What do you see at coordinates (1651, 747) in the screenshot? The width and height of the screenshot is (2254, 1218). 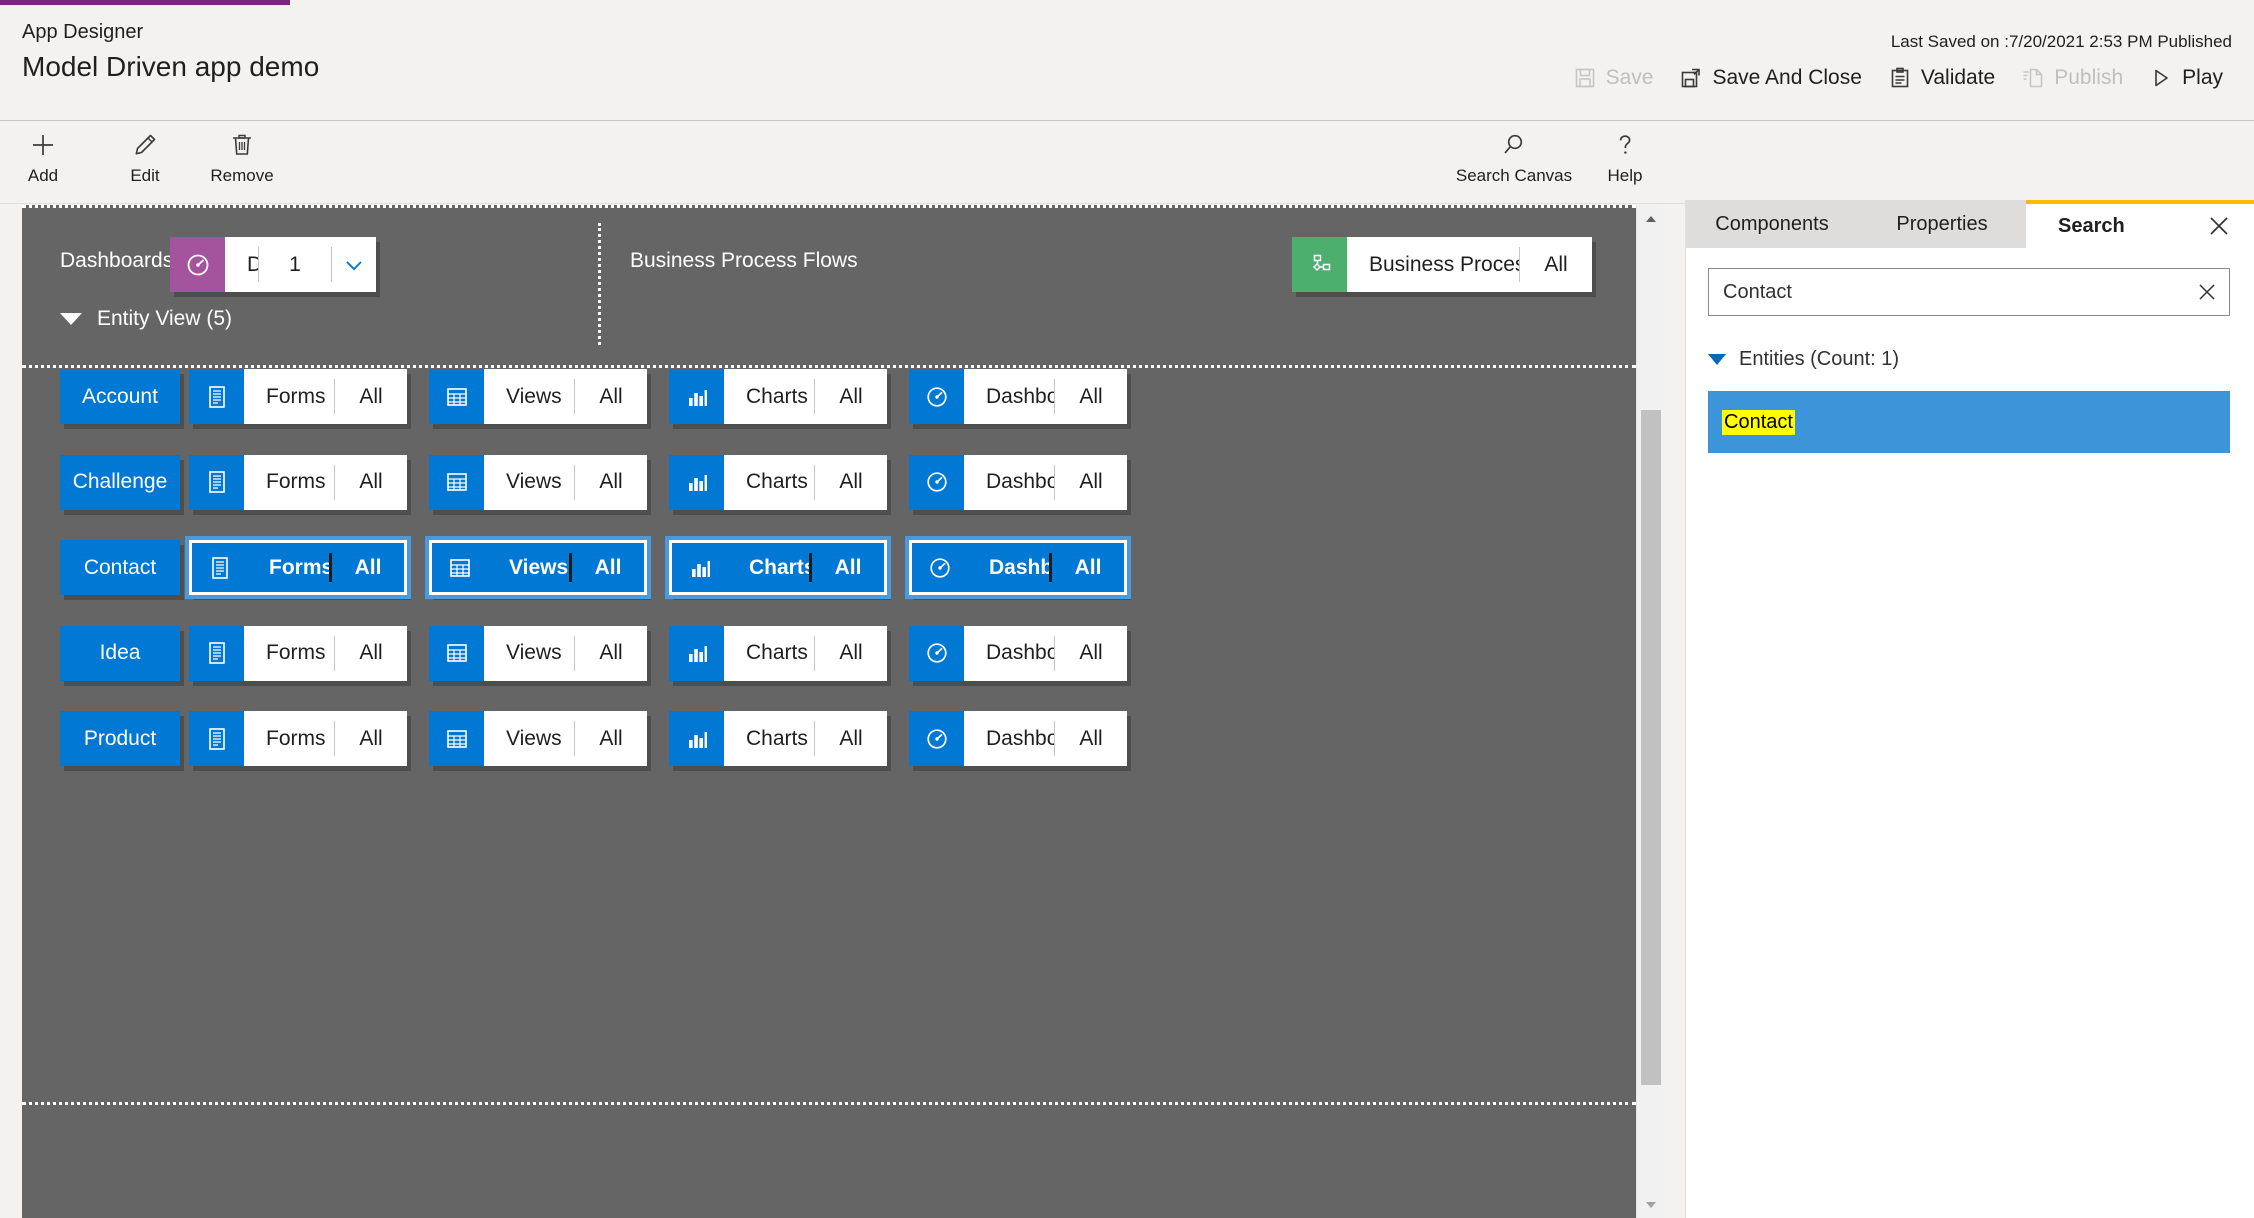 I see `scrollbar-thumb` at bounding box center [1651, 747].